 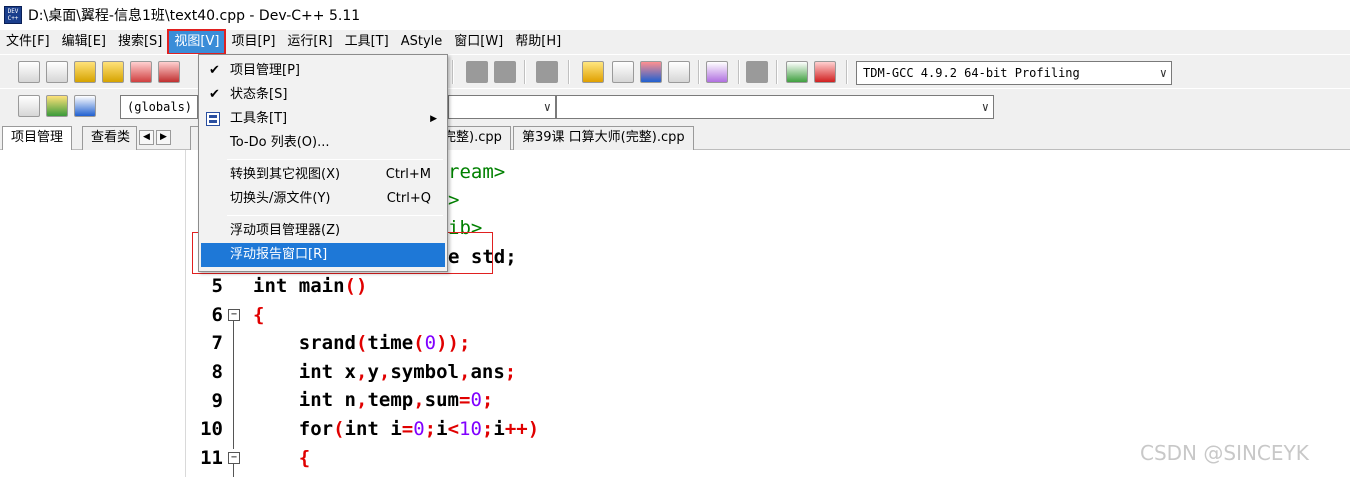 I want to click on print-icon, so click(x=169, y=72).